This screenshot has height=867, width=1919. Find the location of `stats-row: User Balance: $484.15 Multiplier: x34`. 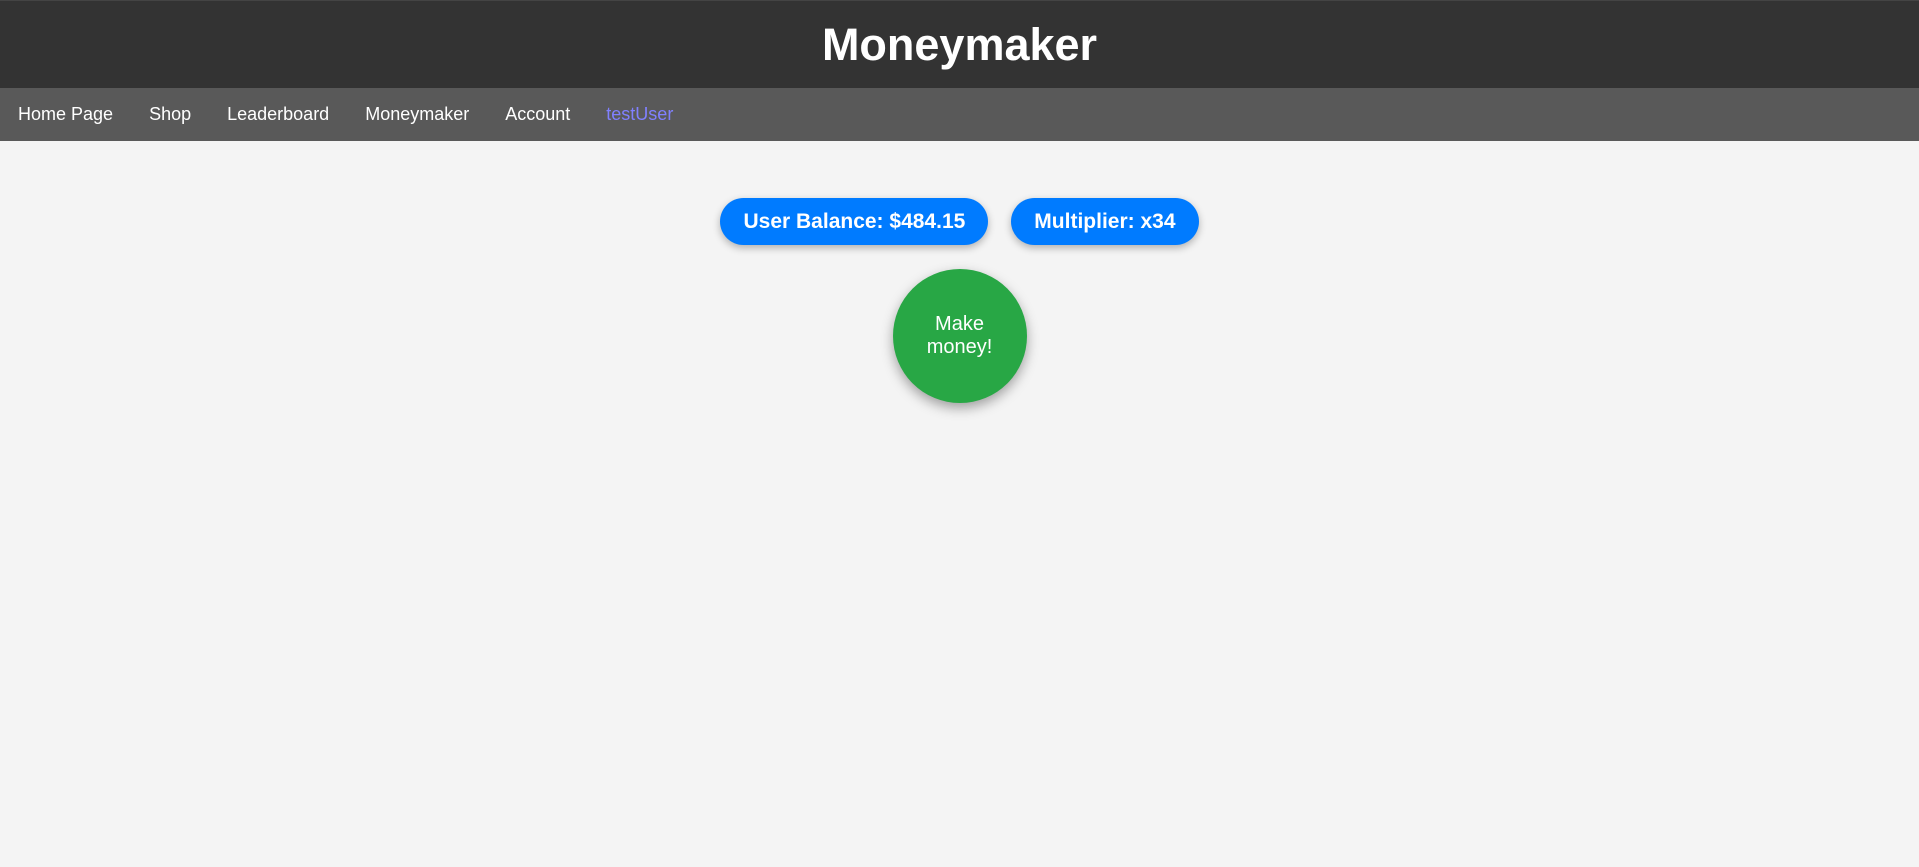

stats-row: User Balance: $484.15 Multiplier: x34 is located at coordinates (959, 221).